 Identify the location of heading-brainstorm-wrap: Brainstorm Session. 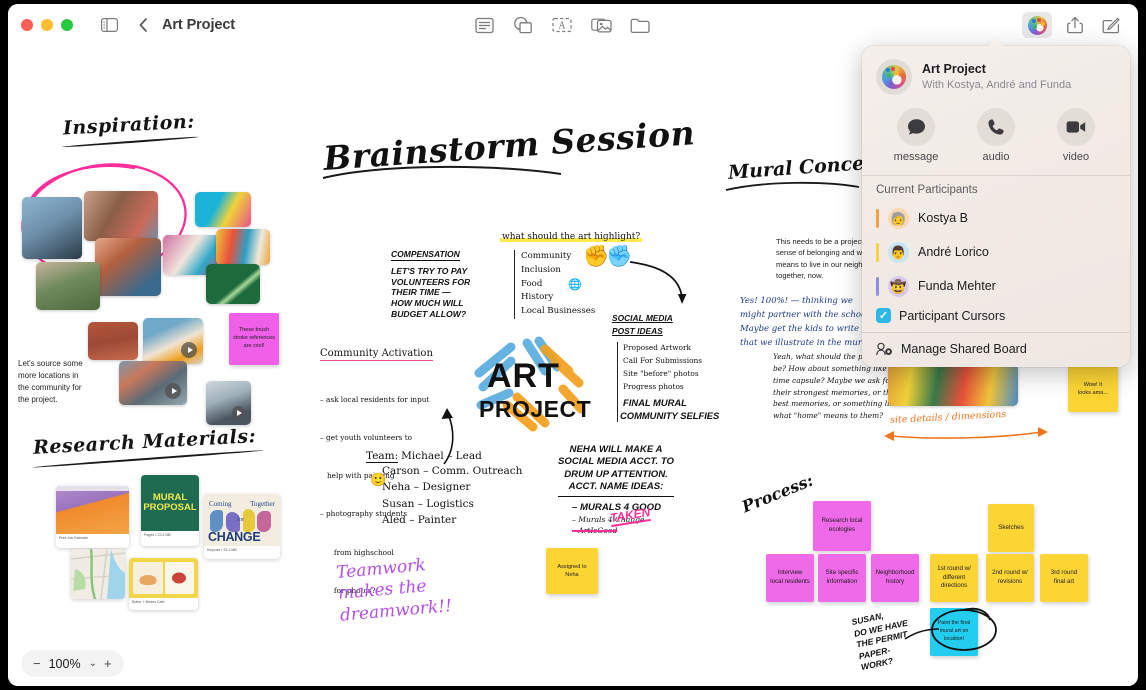
(509, 146).